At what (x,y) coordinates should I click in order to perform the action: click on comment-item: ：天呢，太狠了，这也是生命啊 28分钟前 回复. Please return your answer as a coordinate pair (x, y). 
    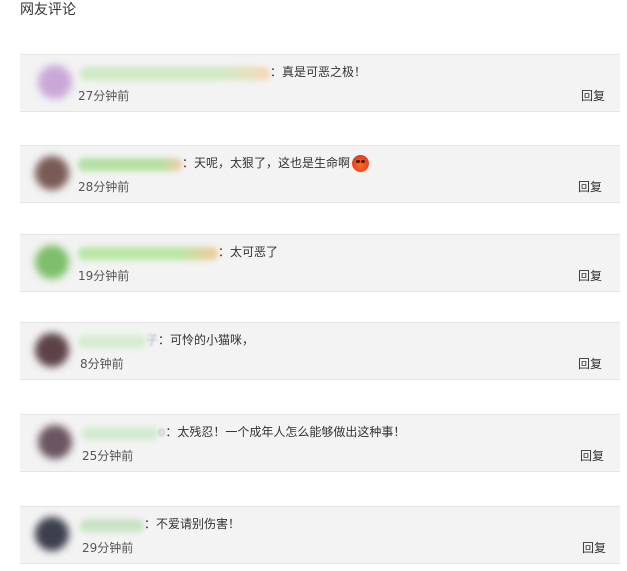
    Looking at the image, I should click on (320, 174).